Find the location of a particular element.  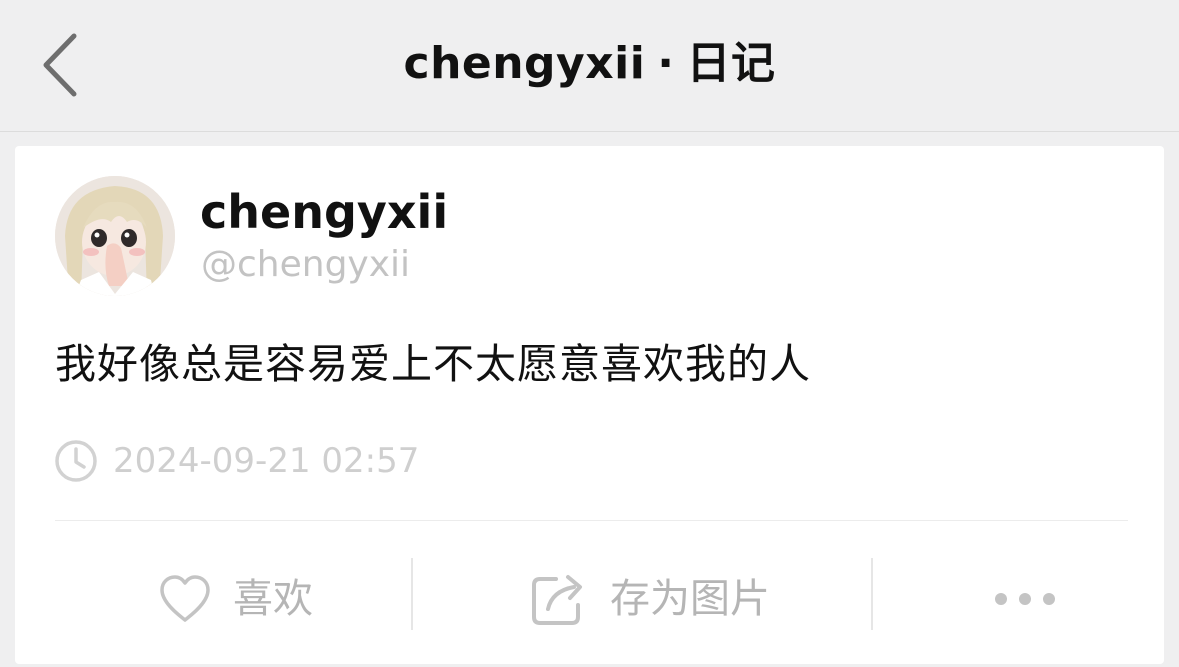

save-image-label: 存为图片 is located at coordinates (690, 599).